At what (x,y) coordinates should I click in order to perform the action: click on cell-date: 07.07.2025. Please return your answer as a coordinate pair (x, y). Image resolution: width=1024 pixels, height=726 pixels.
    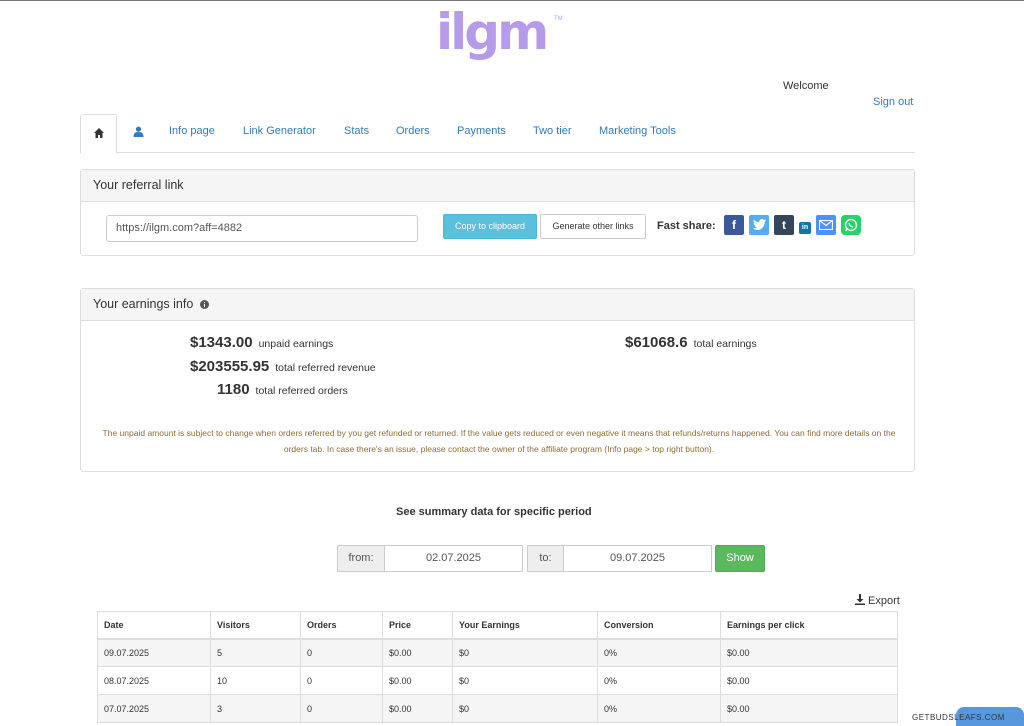
    Looking at the image, I should click on (154, 708).